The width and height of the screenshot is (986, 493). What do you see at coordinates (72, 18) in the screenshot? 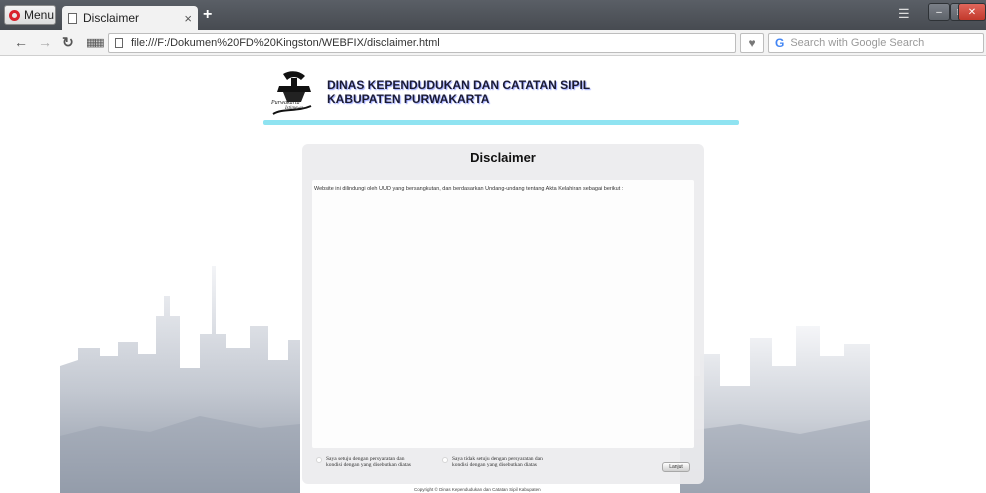
I see `document-icon` at bounding box center [72, 18].